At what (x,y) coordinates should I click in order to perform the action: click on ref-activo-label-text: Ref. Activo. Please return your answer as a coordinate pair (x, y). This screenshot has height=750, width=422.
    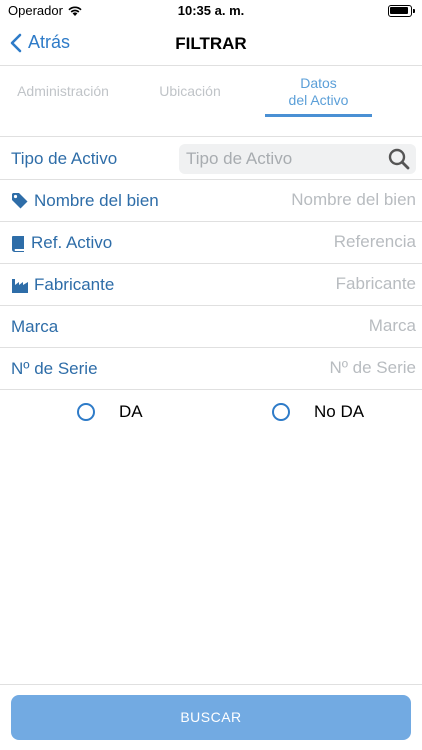
    Looking at the image, I should click on (72, 242).